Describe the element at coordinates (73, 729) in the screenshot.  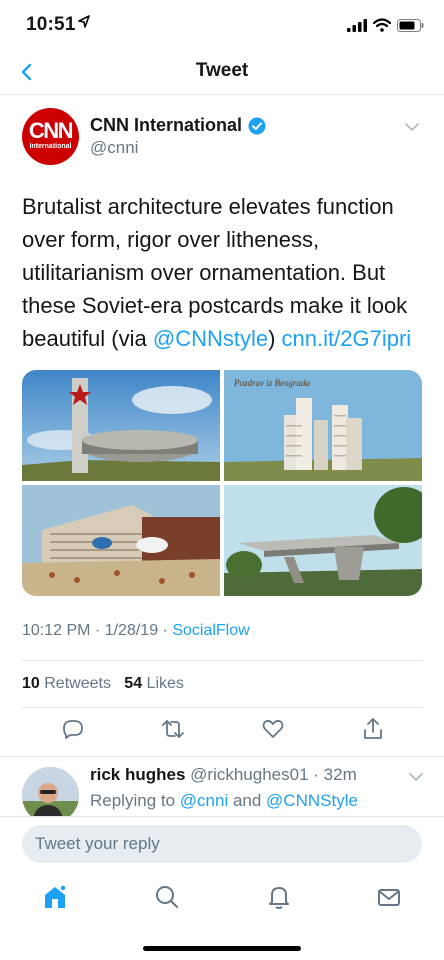
I see `reply-icon` at that location.